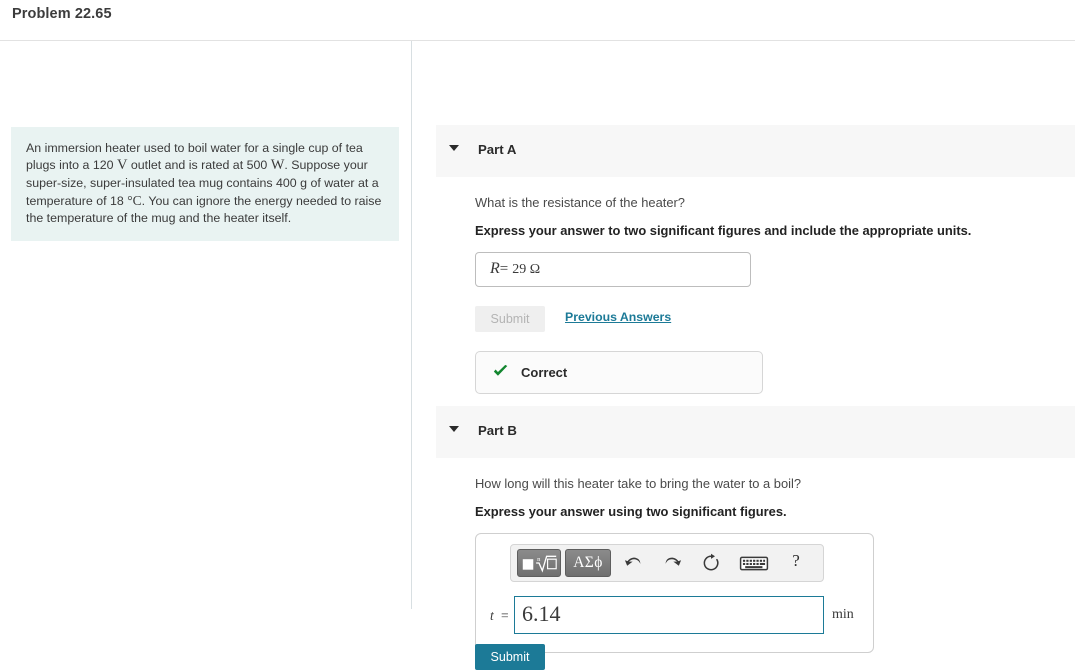 This screenshot has height=670, width=1075. Describe the element at coordinates (134, 200) in the screenshot. I see `unit-celsius: °C` at that location.